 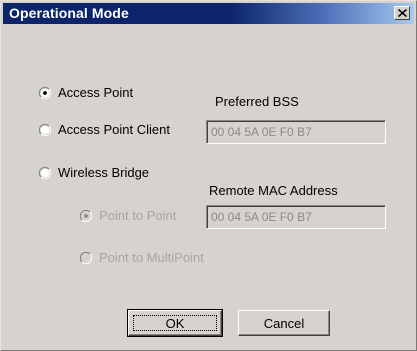 I want to click on radio-selected-disabled-icon, so click(x=86, y=216).